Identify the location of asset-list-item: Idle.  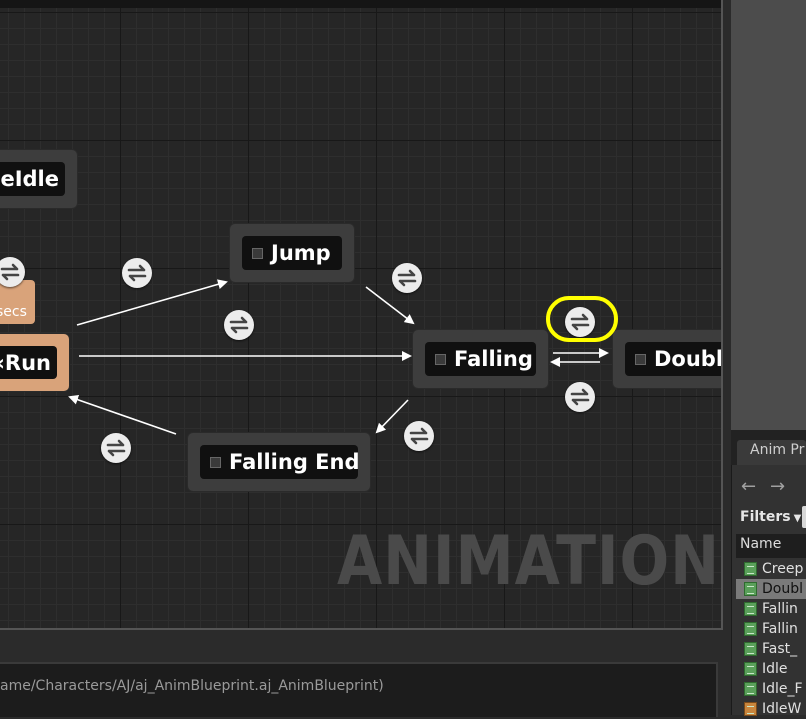
(771, 669).